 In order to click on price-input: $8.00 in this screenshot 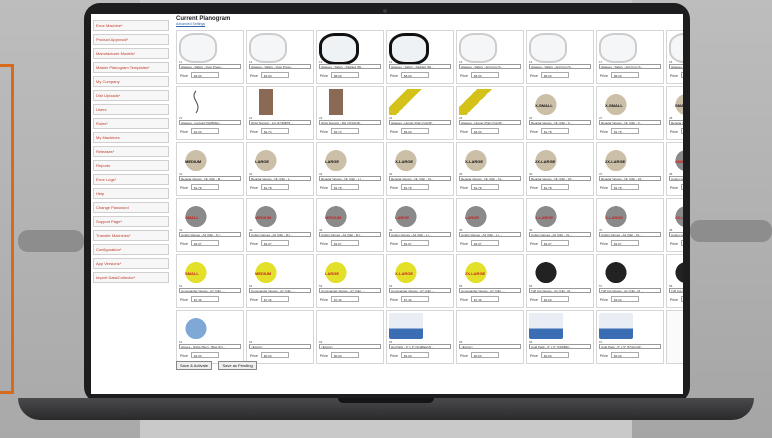, I will do `click(415, 75)`.